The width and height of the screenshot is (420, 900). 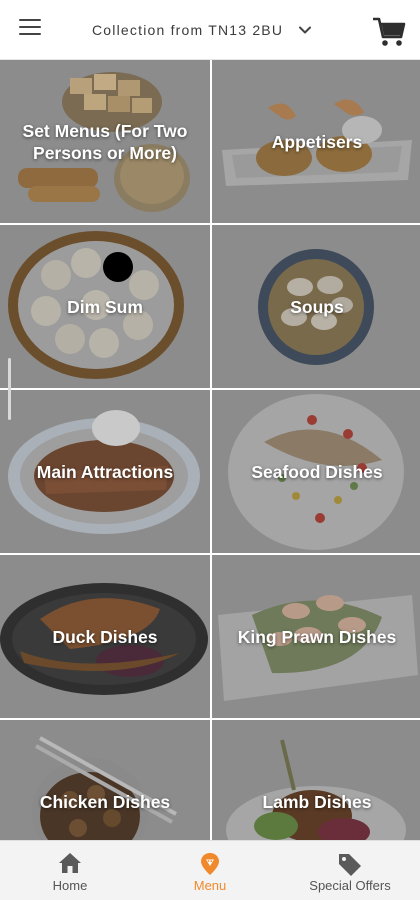 I want to click on category-tile-chicken-dishes: Chicken Dishes, so click(x=105, y=780).